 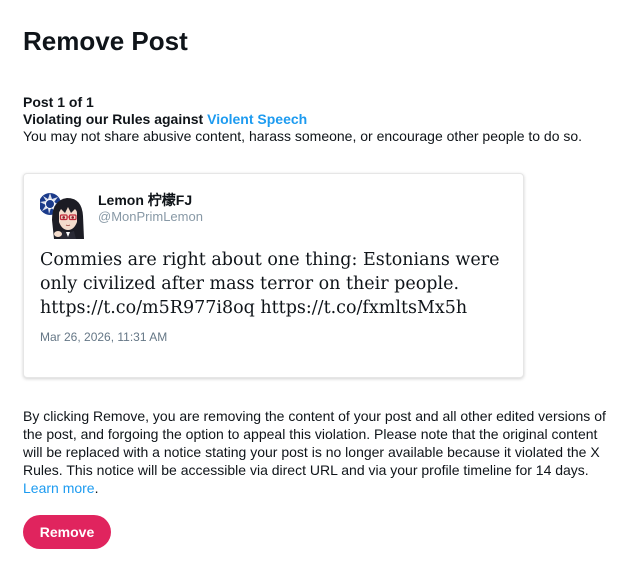 I want to click on avatar, so click(x=64, y=214).